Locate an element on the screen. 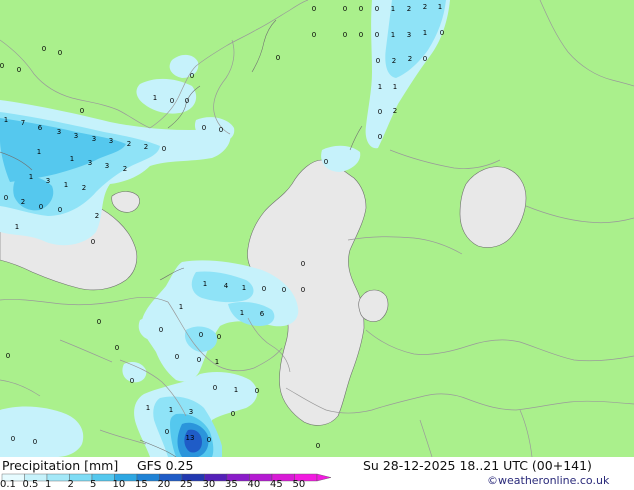 The image size is (634, 490). scale-tick-label: 5 is located at coordinates (93, 484).